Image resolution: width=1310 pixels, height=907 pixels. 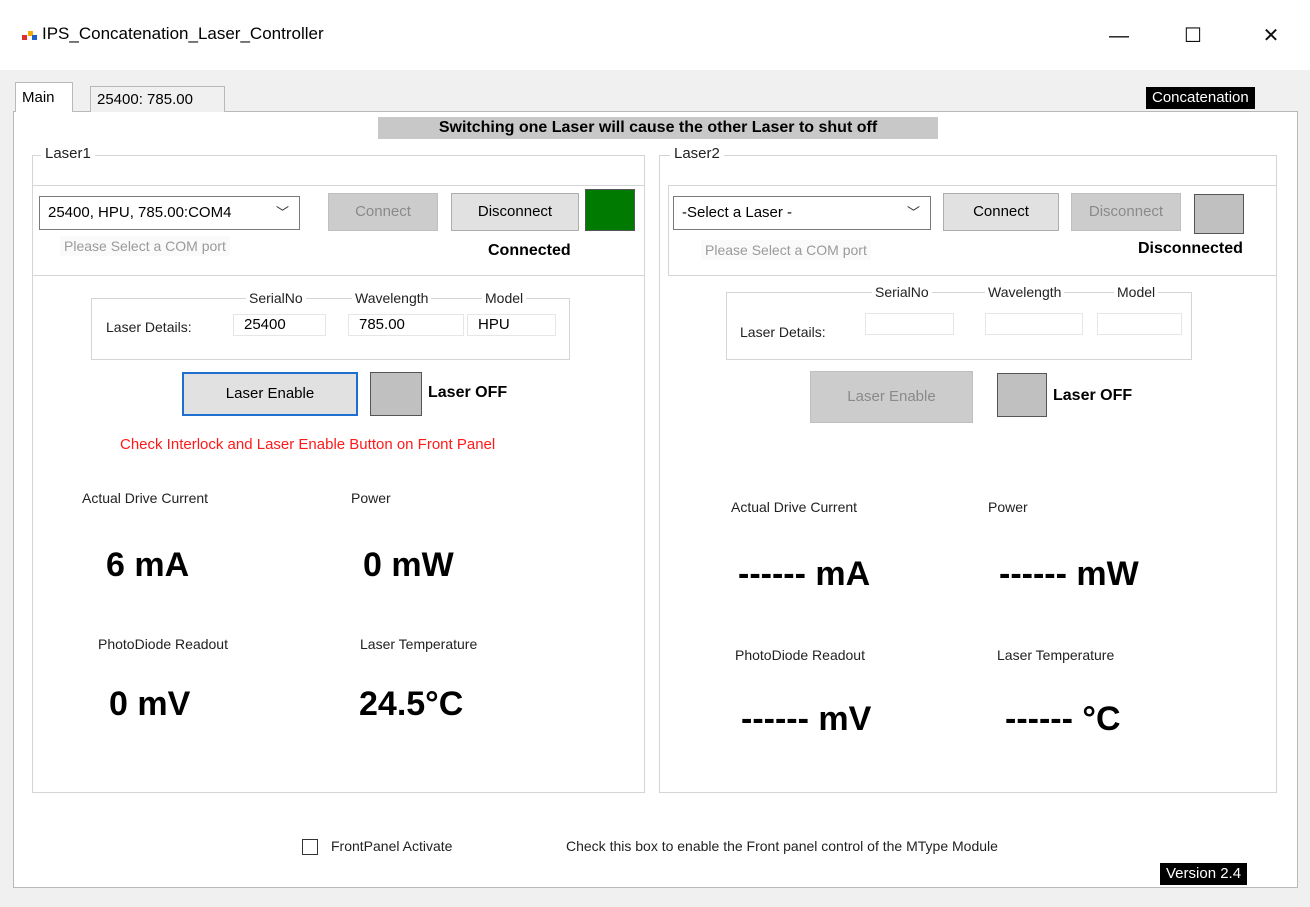 I want to click on laser2-port-select: -Select a Laser - ﹀, so click(x=802, y=213).